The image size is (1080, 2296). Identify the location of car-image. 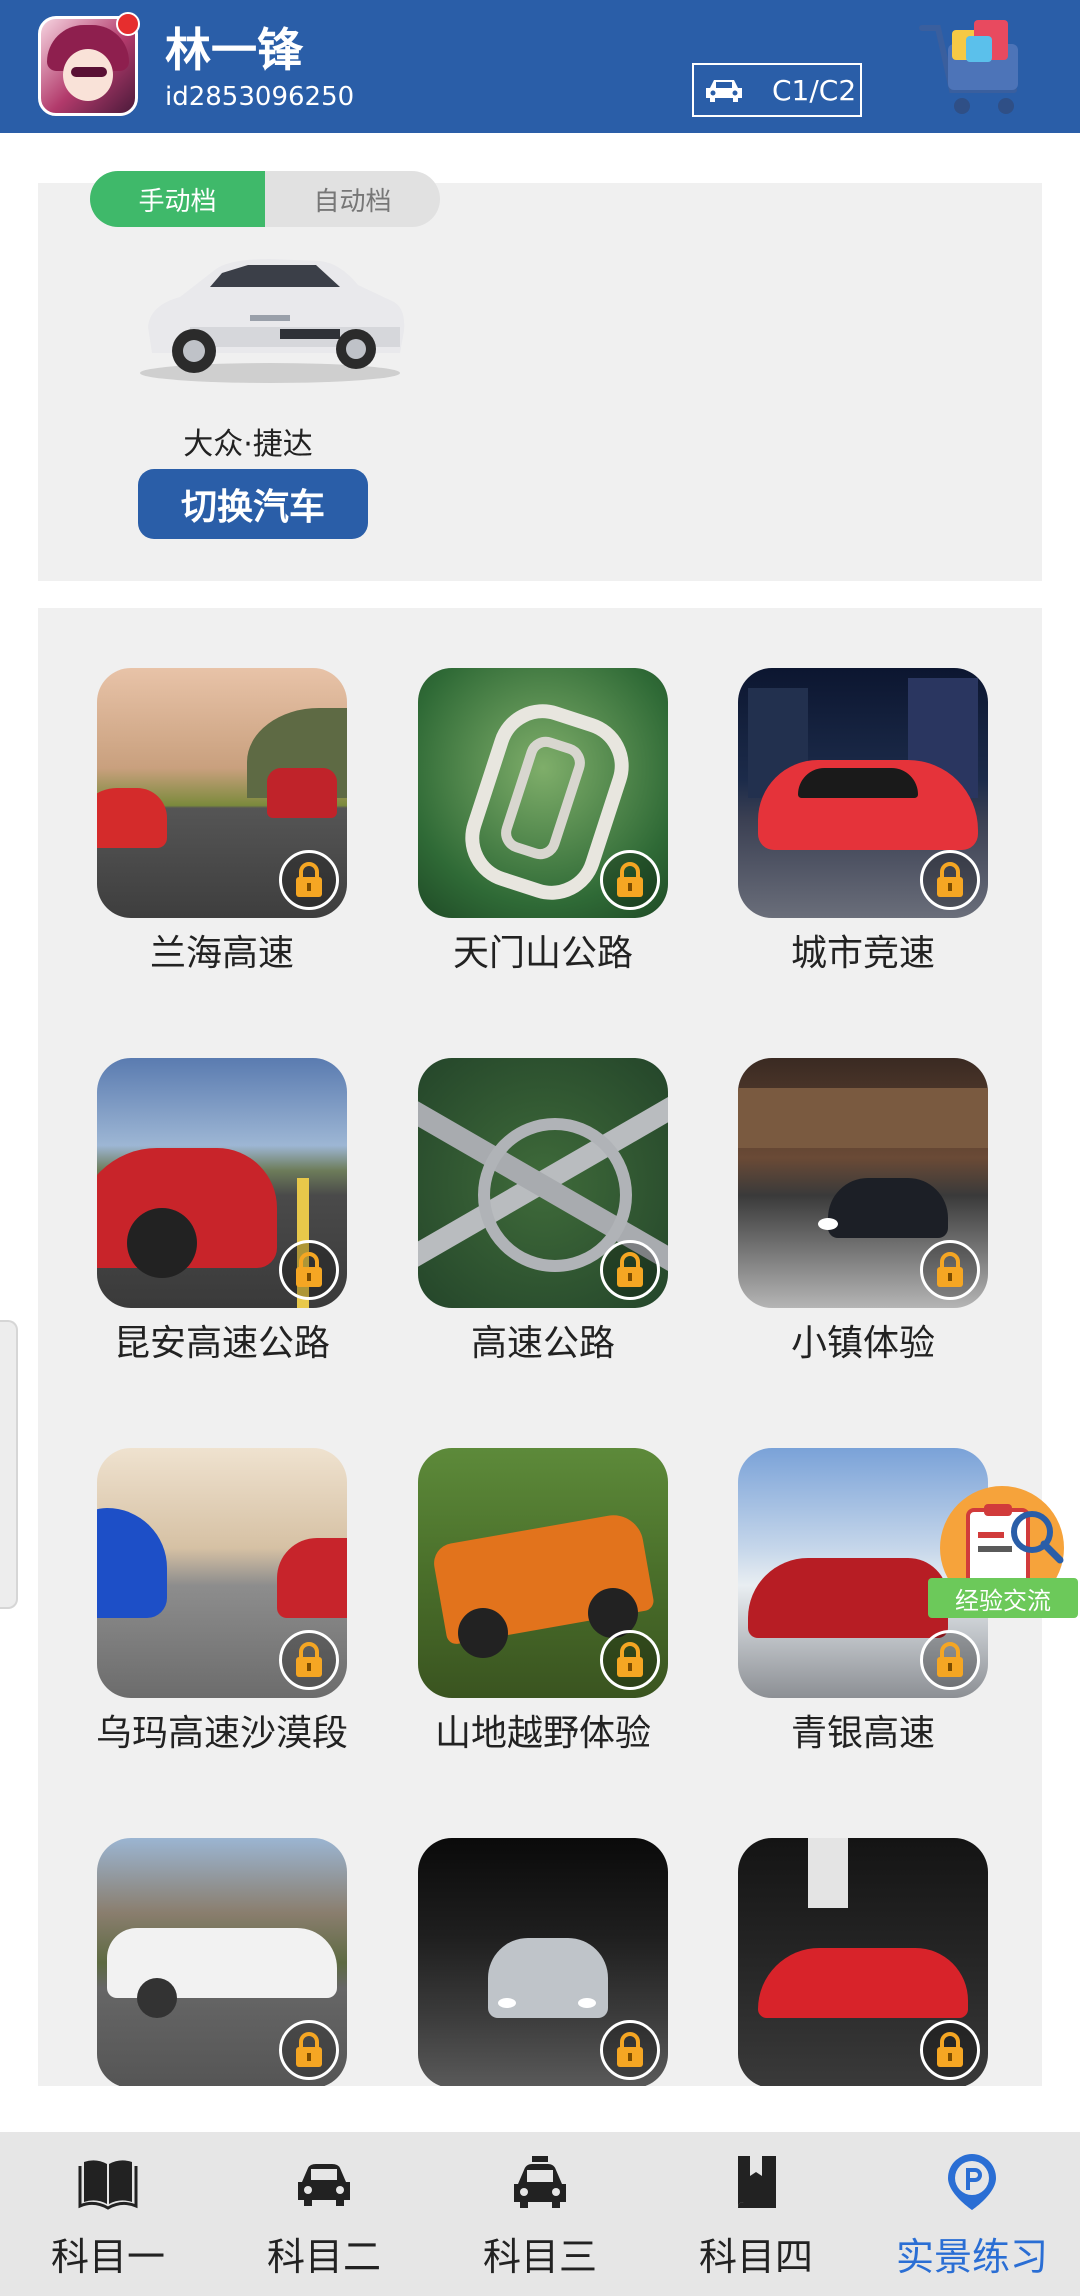
(272, 321).